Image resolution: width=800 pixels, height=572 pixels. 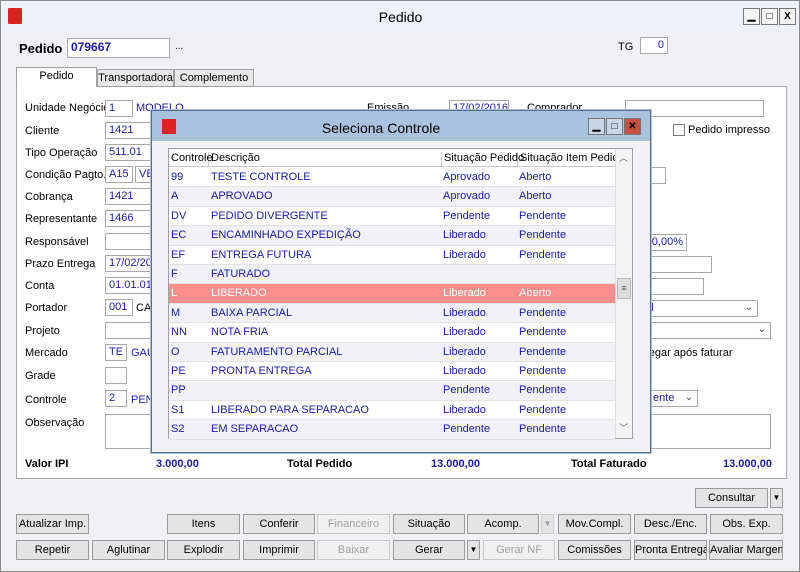 I want to click on explodir-button: Explodir, so click(x=203, y=550).